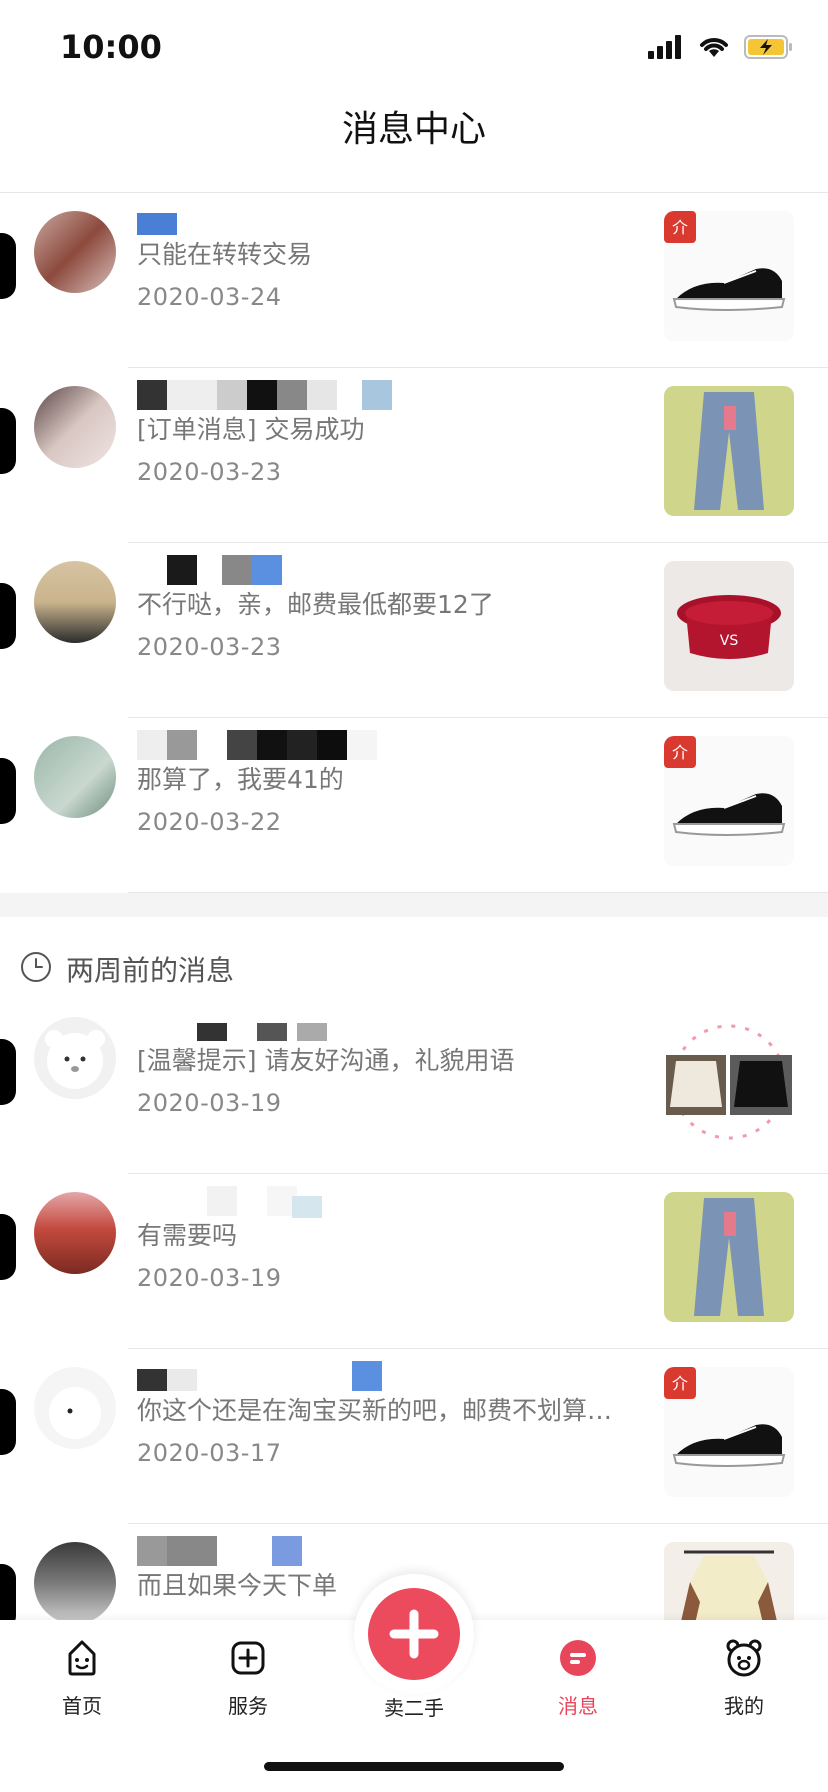 This screenshot has width=828, height=1792. What do you see at coordinates (414, 1766) in the screenshot?
I see `home-indicator` at bounding box center [414, 1766].